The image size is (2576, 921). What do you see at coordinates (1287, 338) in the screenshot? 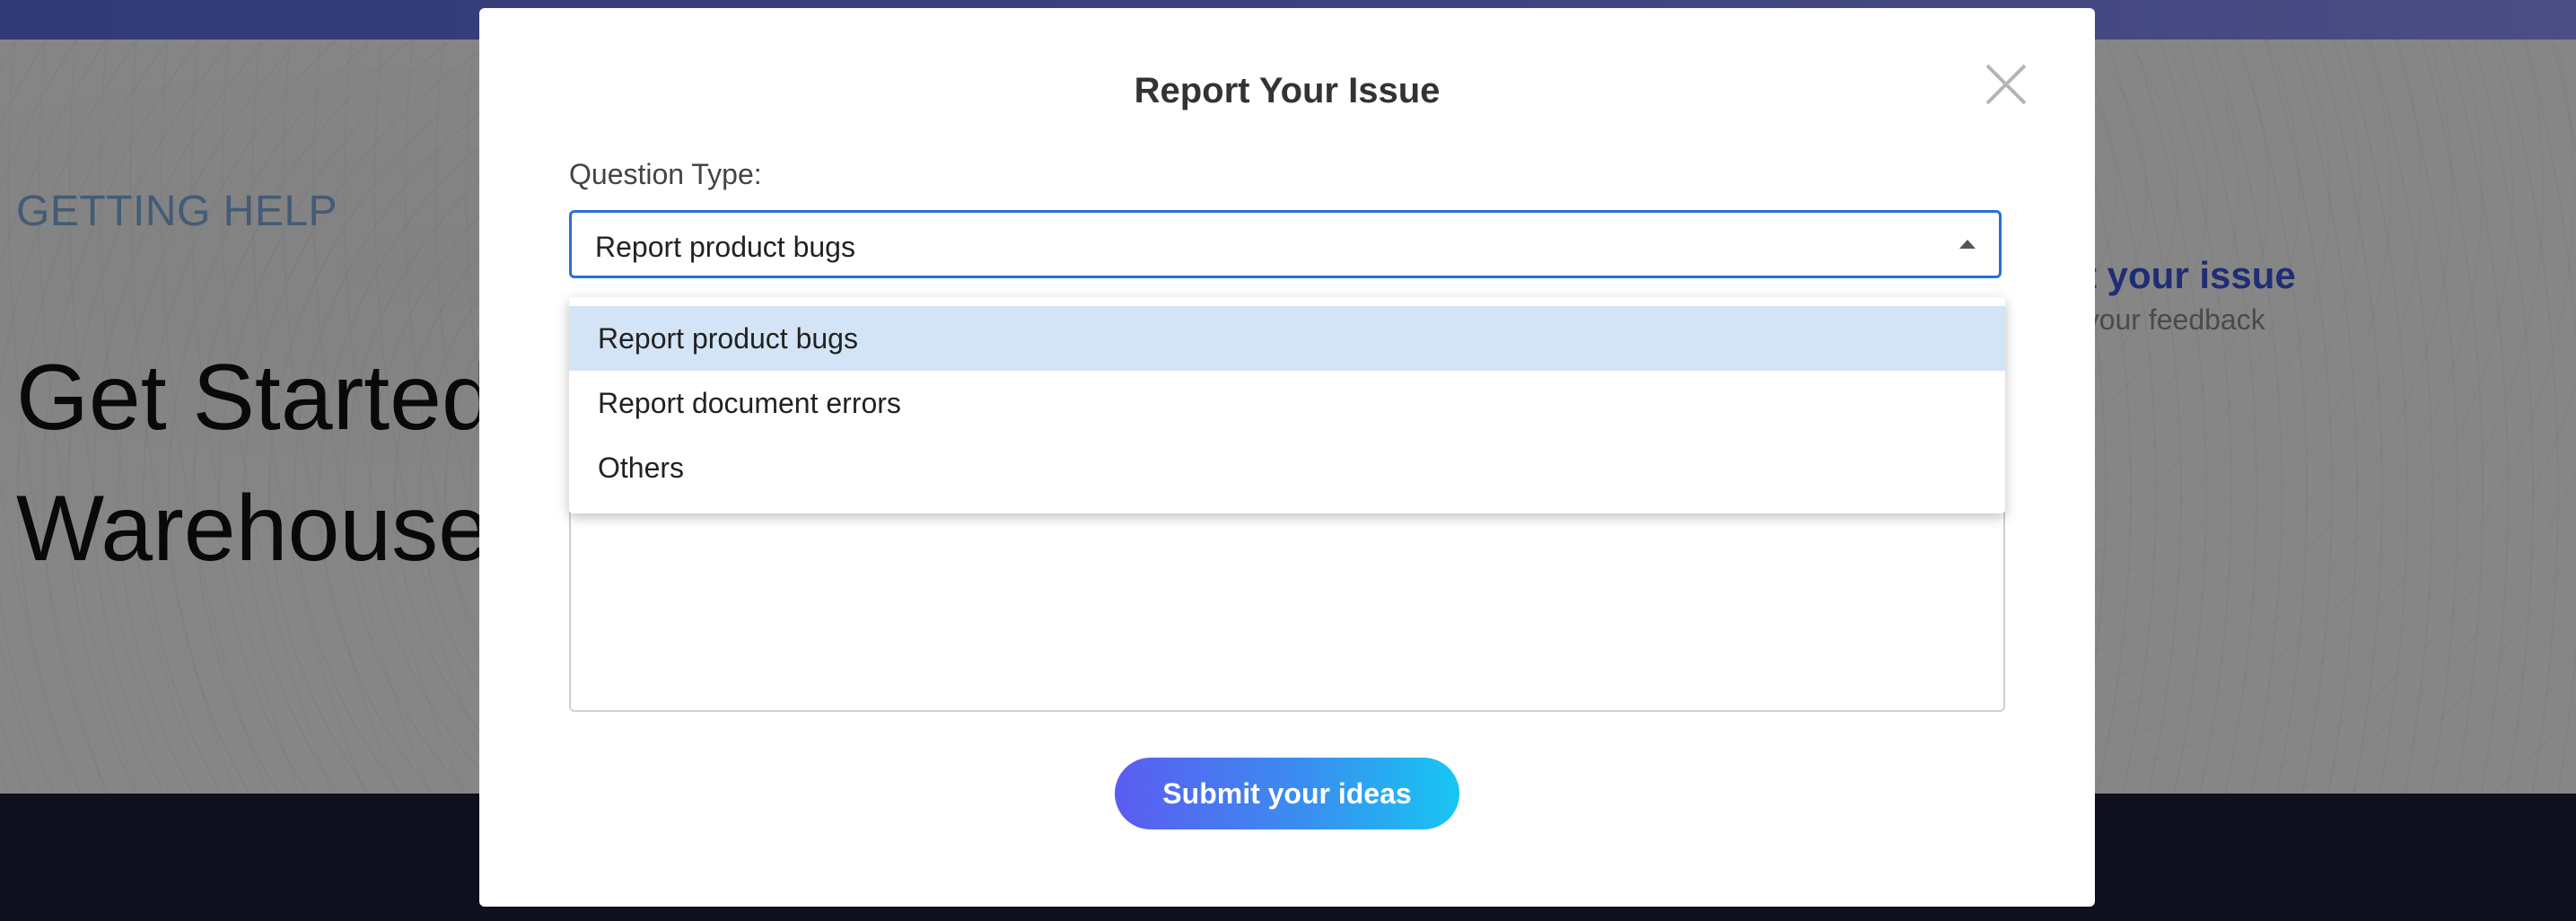
I see `option-report-product-bugs: Report product bugs` at bounding box center [1287, 338].